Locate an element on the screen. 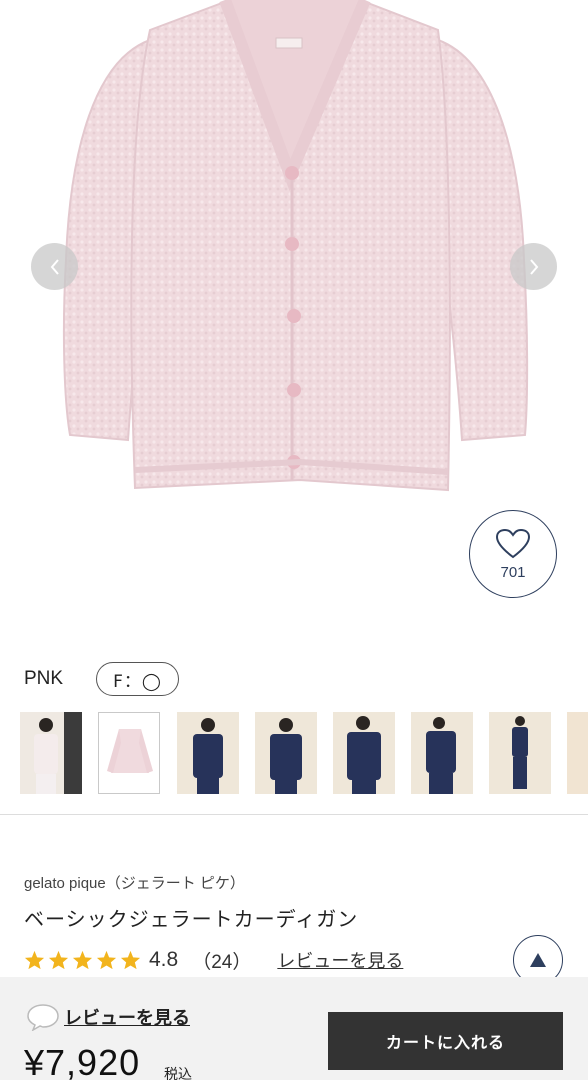 The height and width of the screenshot is (1080, 588). carousel-next-button is located at coordinates (533, 266).